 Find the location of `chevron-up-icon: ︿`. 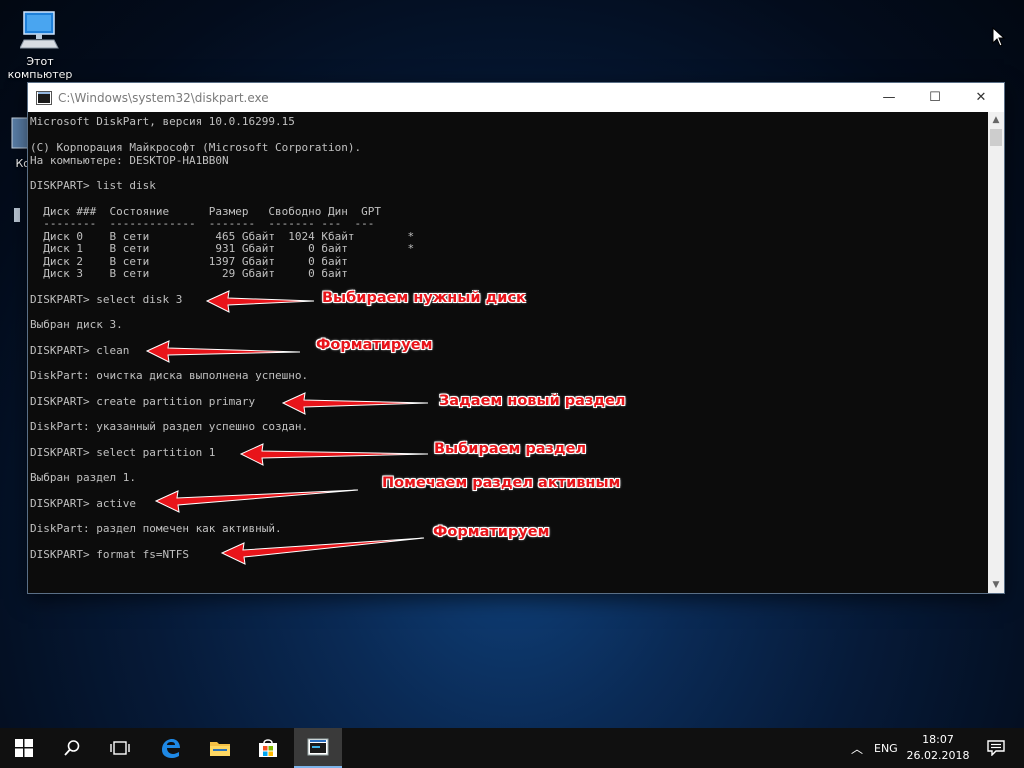

chevron-up-icon: ︿ is located at coordinates (857, 748).